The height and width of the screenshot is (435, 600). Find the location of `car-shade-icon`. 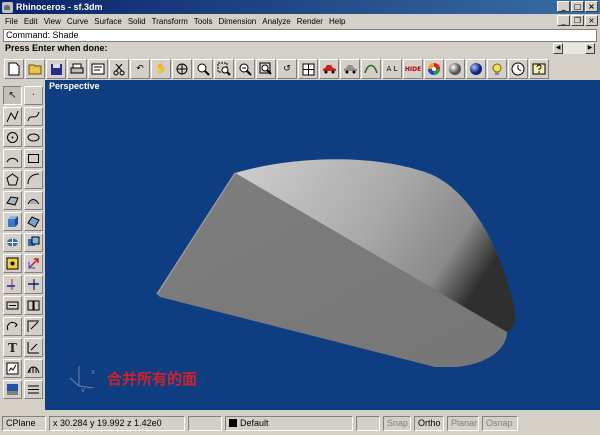

car-shade-icon is located at coordinates (329, 69).